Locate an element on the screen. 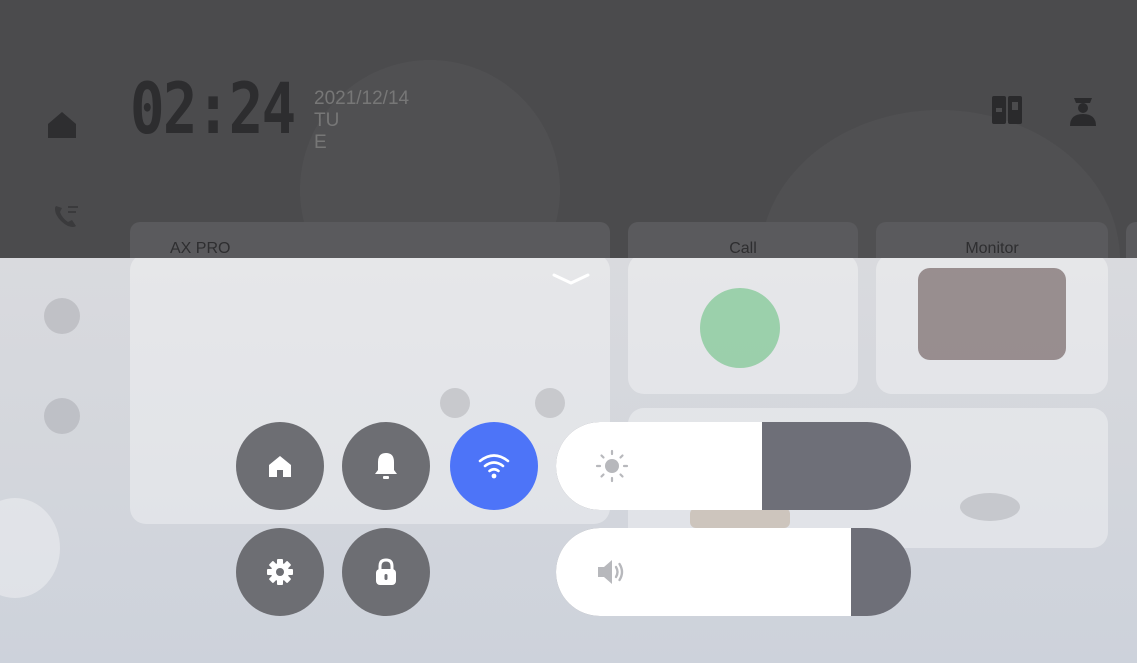 This screenshot has width=1137, height=663. bell-icon is located at coordinates (386, 466).